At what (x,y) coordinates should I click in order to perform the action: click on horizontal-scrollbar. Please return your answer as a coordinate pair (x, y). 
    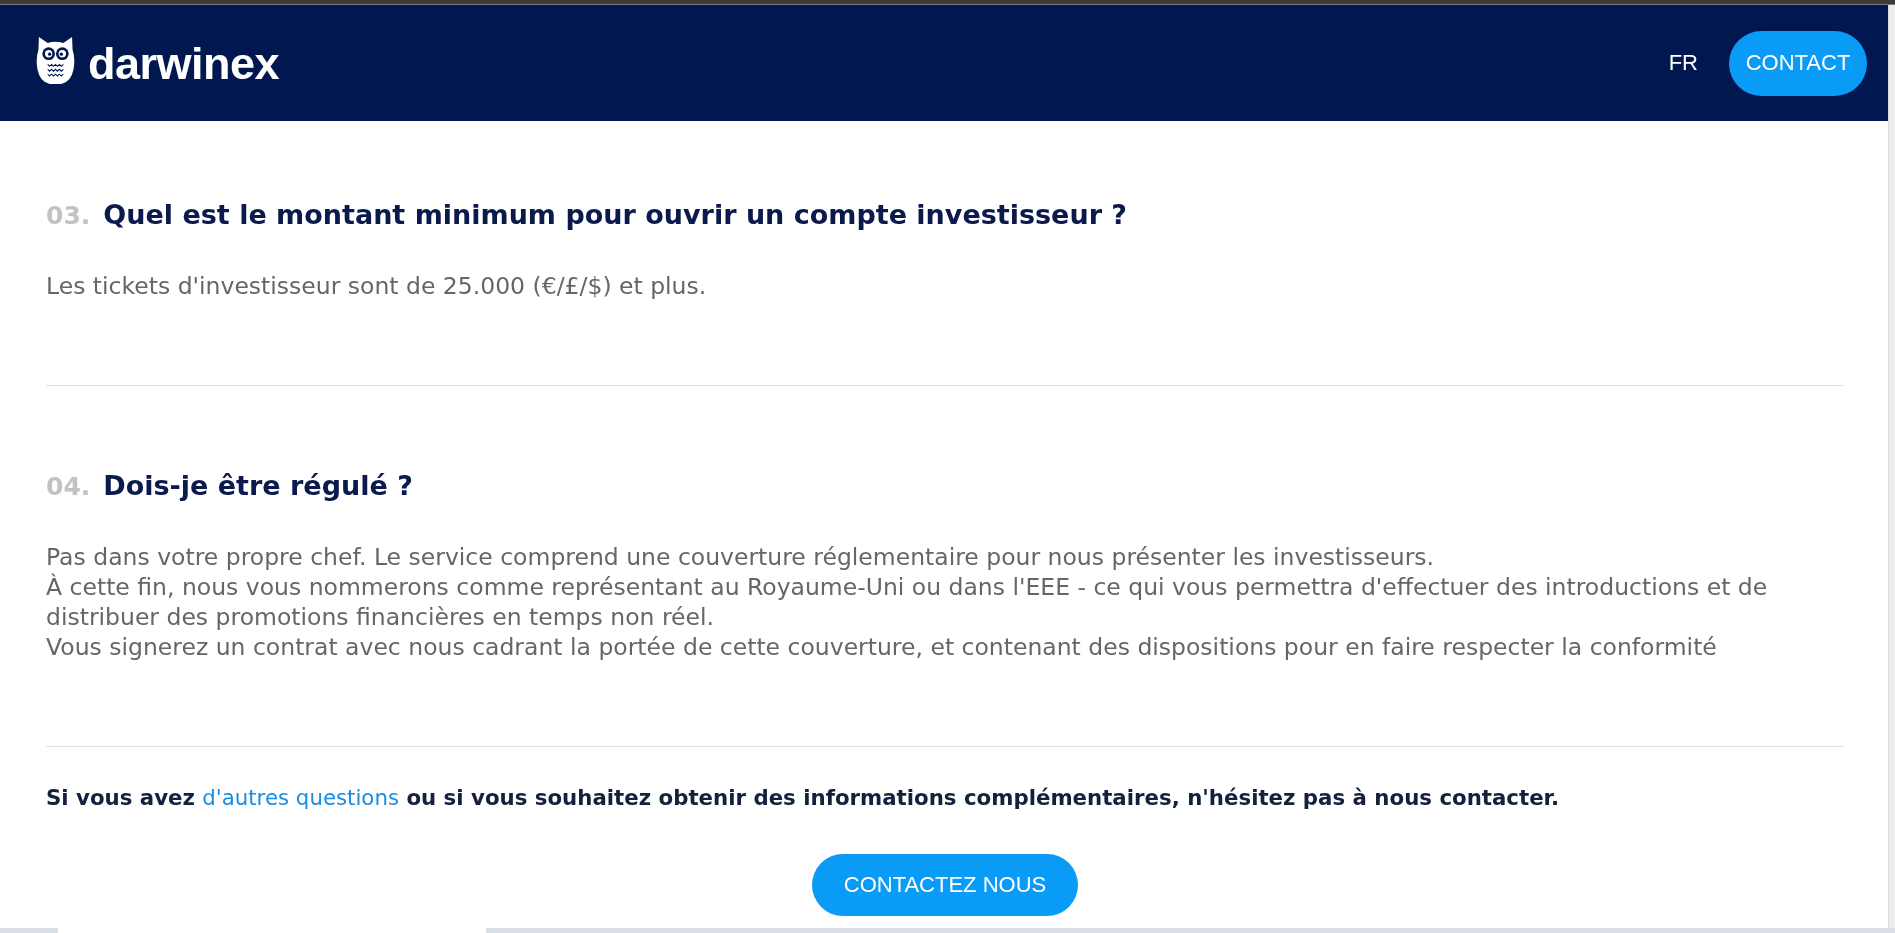
    Looking at the image, I should click on (947, 930).